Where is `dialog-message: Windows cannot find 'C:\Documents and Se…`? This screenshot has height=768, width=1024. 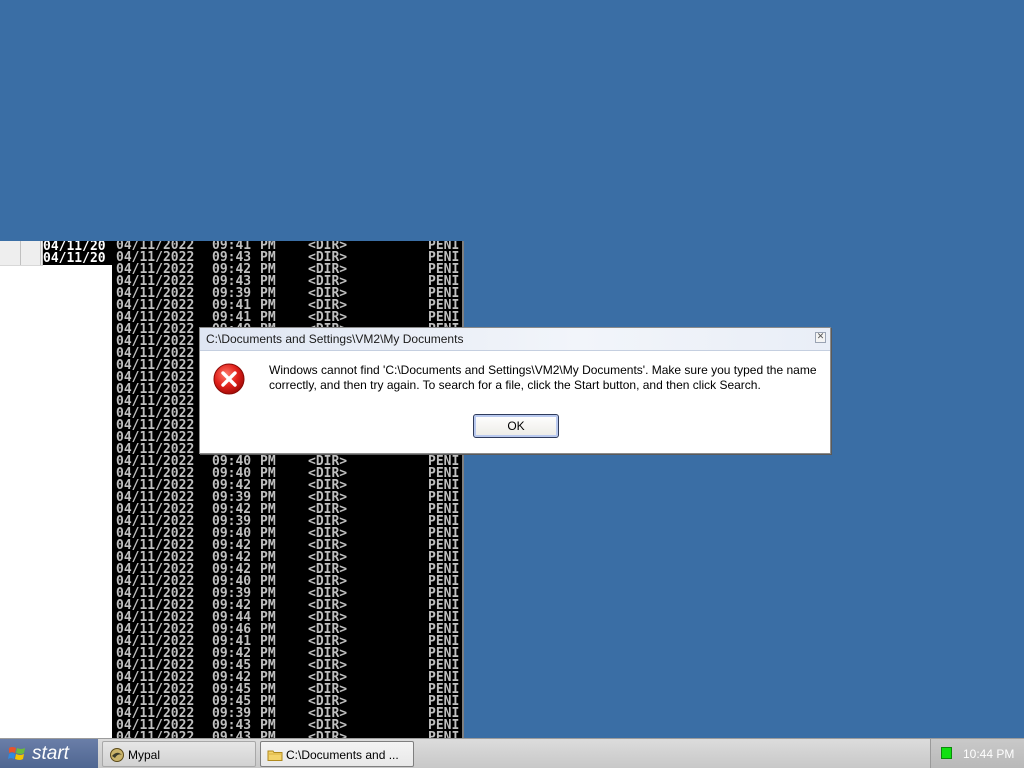 dialog-message: Windows cannot find 'C:\Documents and Se… is located at coordinates (543, 377).